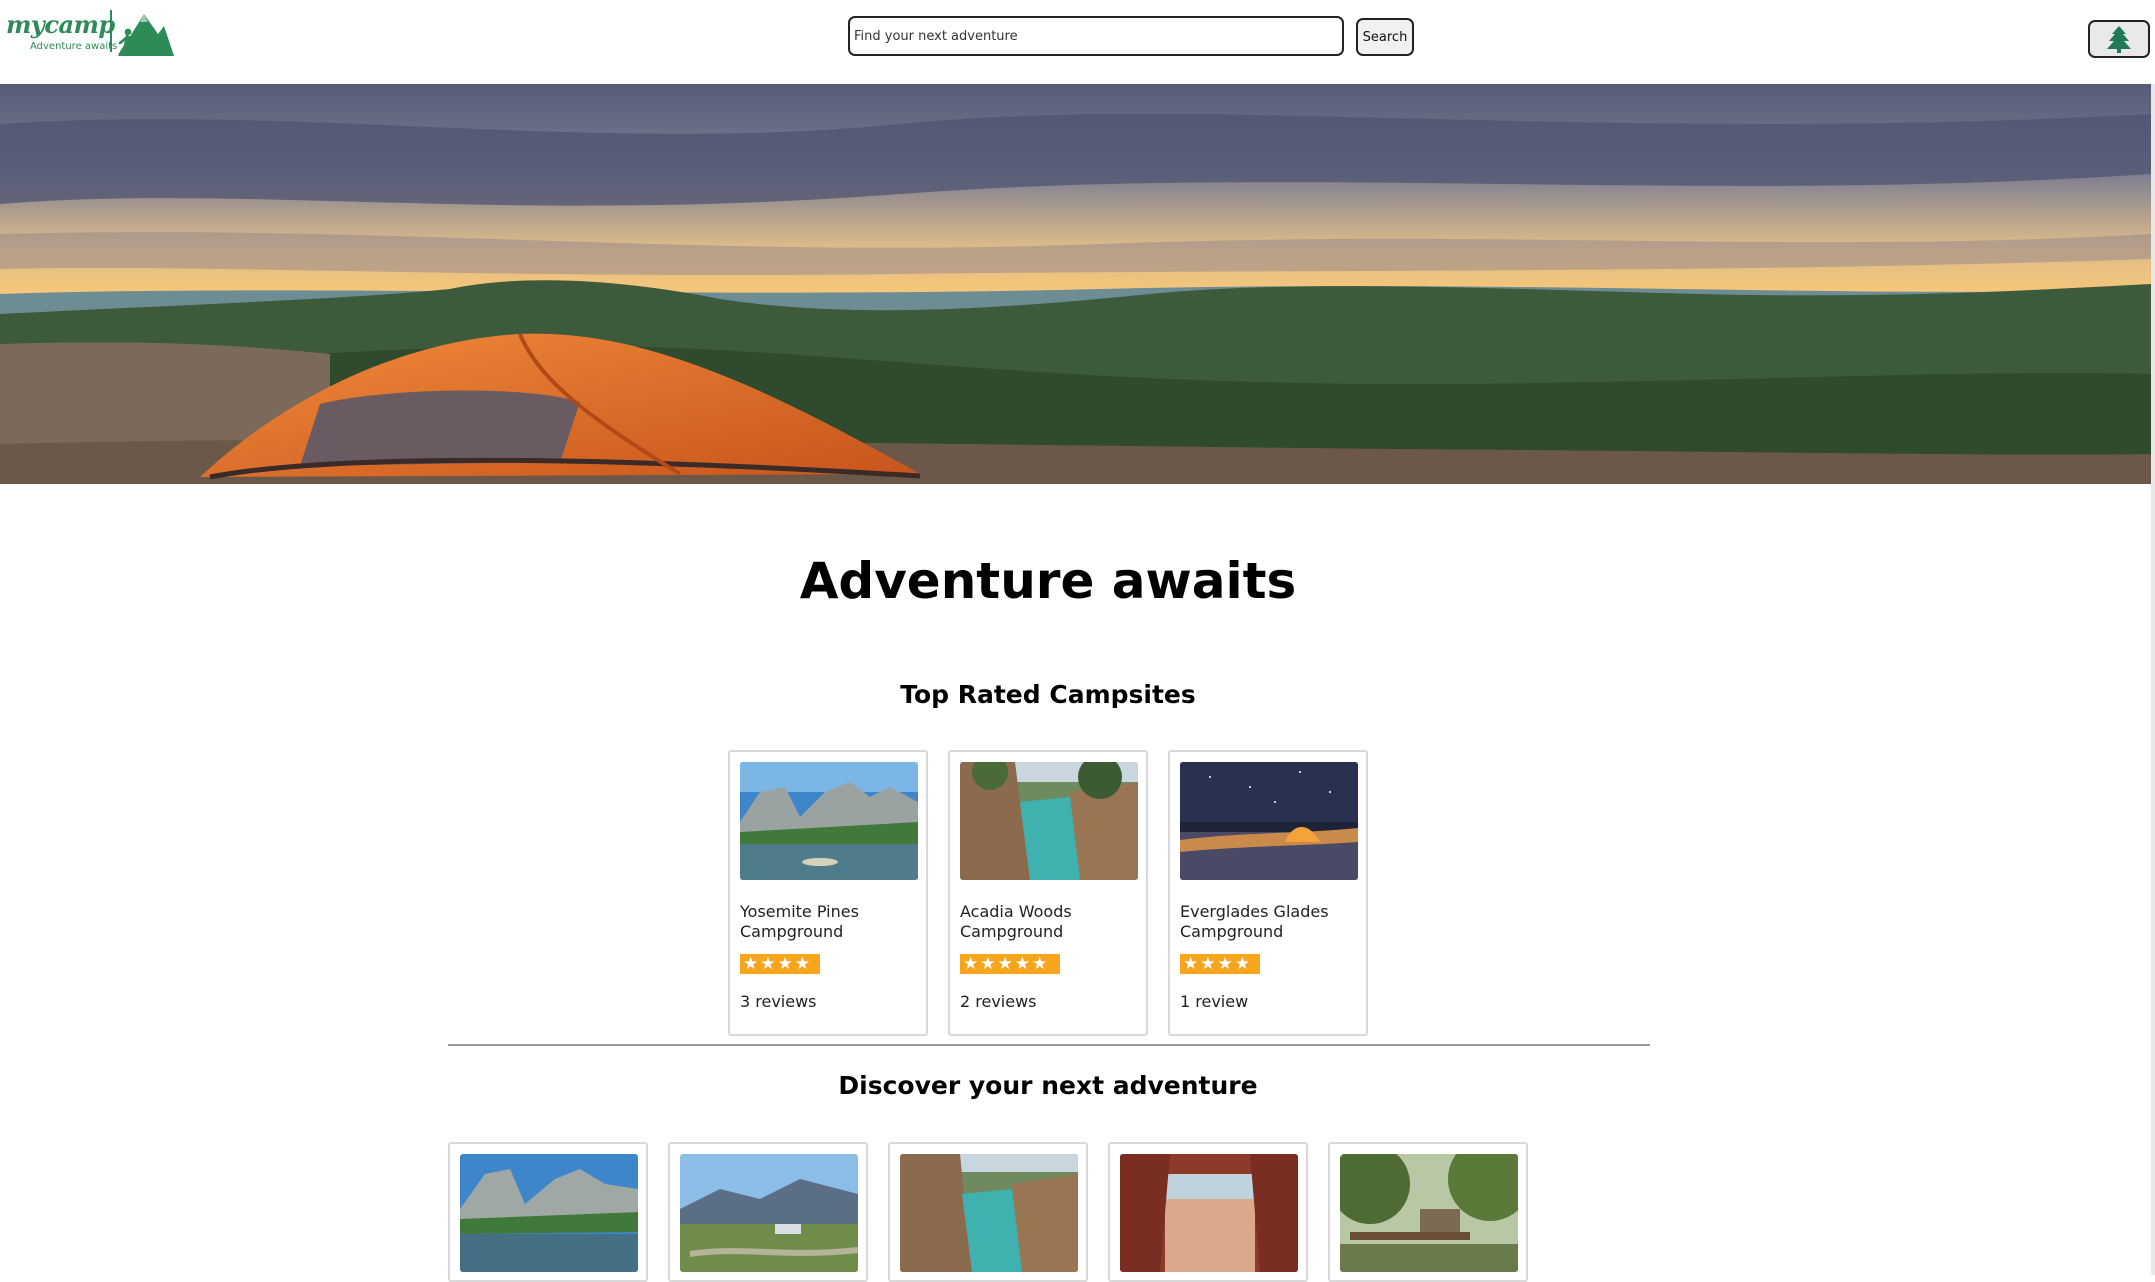 This screenshot has height=1282, width=2155. What do you see at coordinates (1048, 581) in the screenshot?
I see `page-title: Adventure awaits` at bounding box center [1048, 581].